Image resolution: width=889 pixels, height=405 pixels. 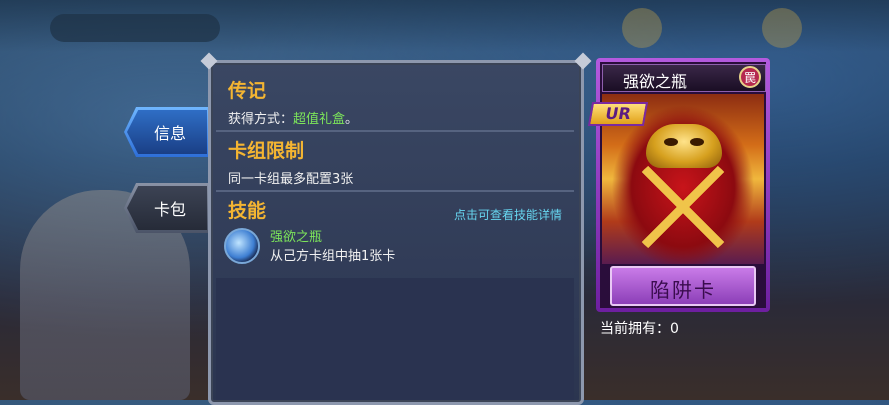 What do you see at coordinates (352, 119) in the screenshot?
I see `obtain-suffix: 。` at bounding box center [352, 119].